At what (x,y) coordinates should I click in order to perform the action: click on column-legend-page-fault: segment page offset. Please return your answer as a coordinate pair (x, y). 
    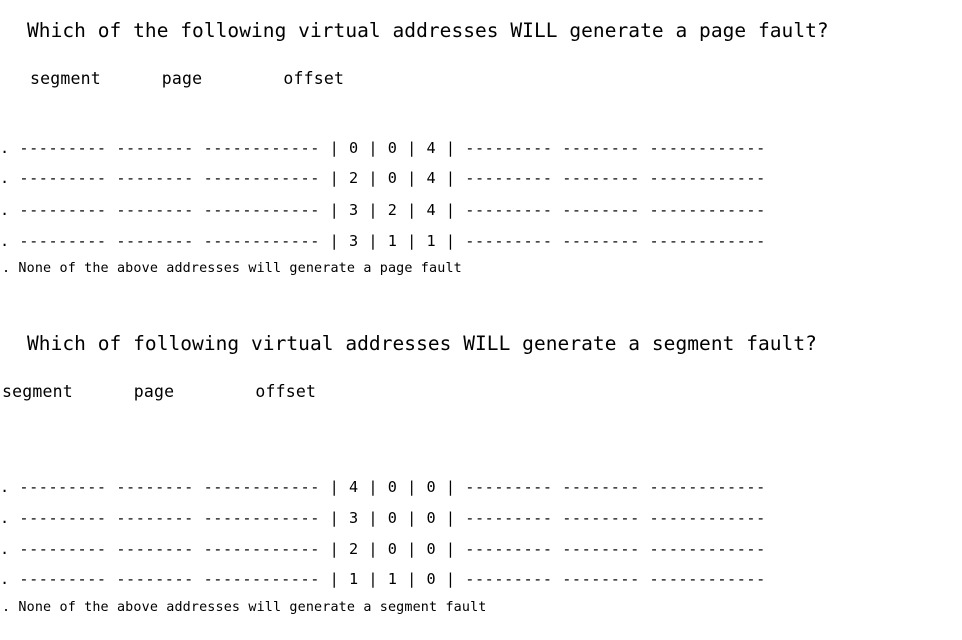
    Looking at the image, I should click on (187, 78).